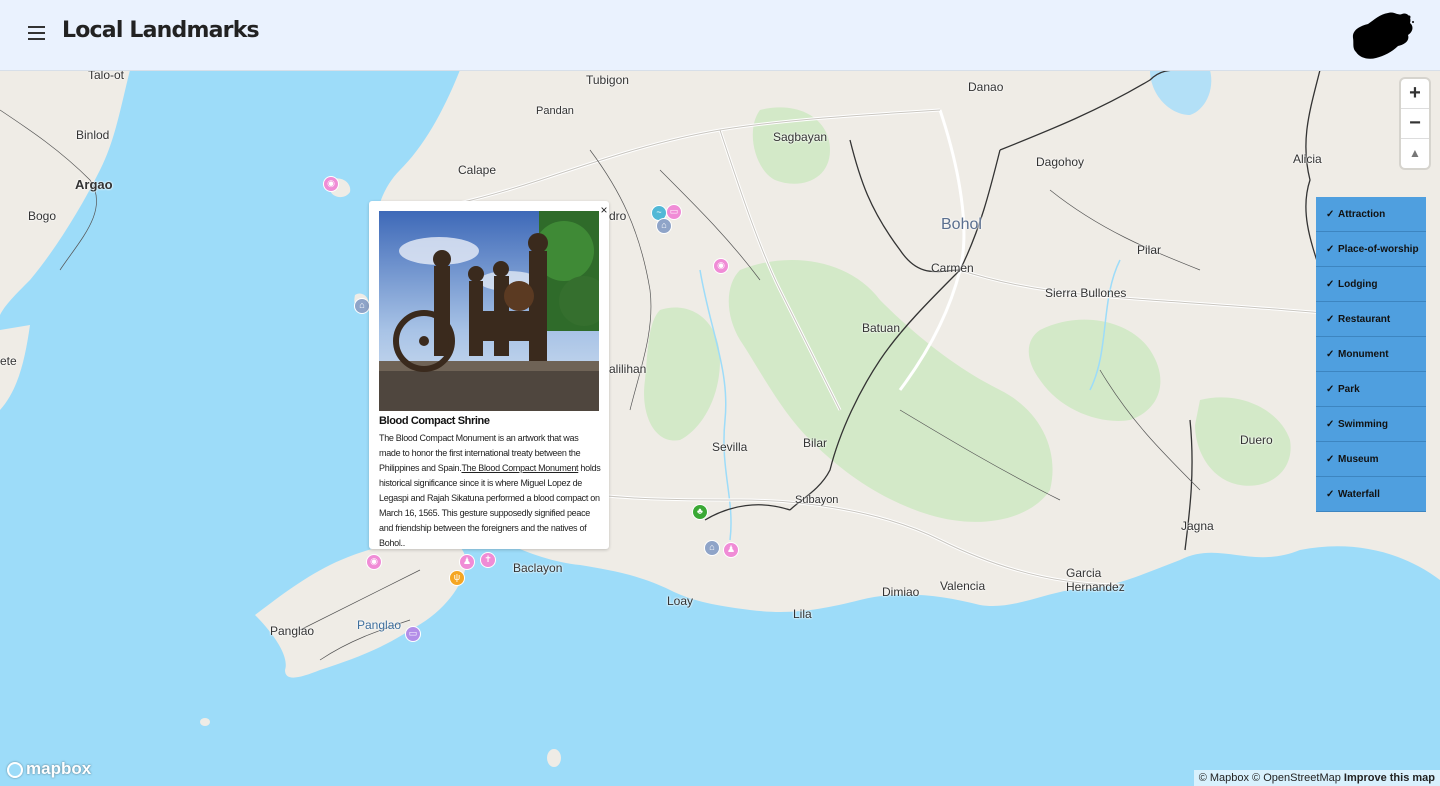 This screenshot has height=786, width=1440. Describe the element at coordinates (800, 137) in the screenshot. I see `place-label: Sagbayan` at that location.